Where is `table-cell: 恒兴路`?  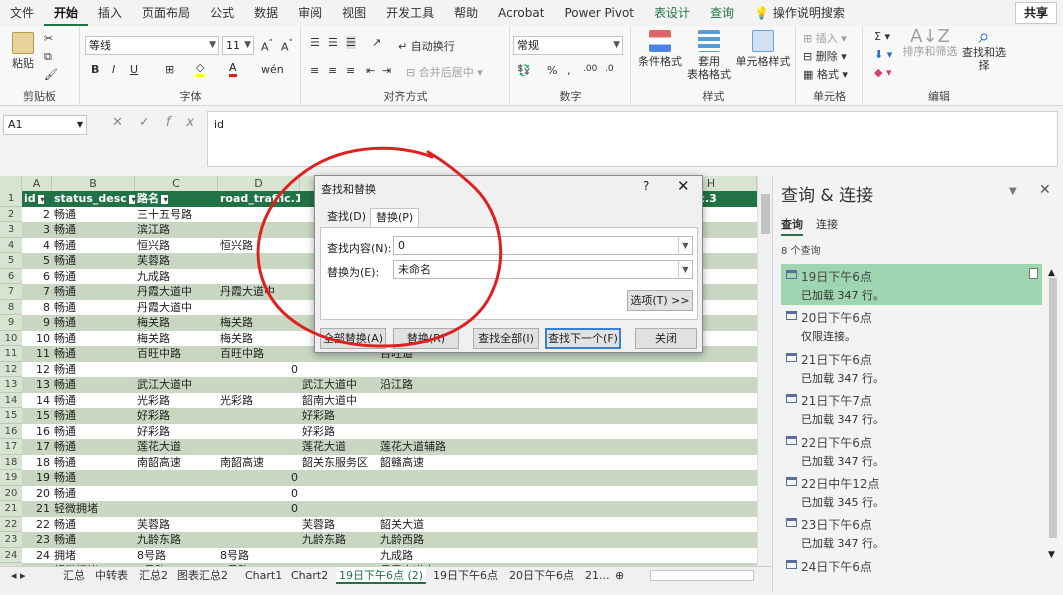
table-cell: 恒兴路 is located at coordinates (176, 246).